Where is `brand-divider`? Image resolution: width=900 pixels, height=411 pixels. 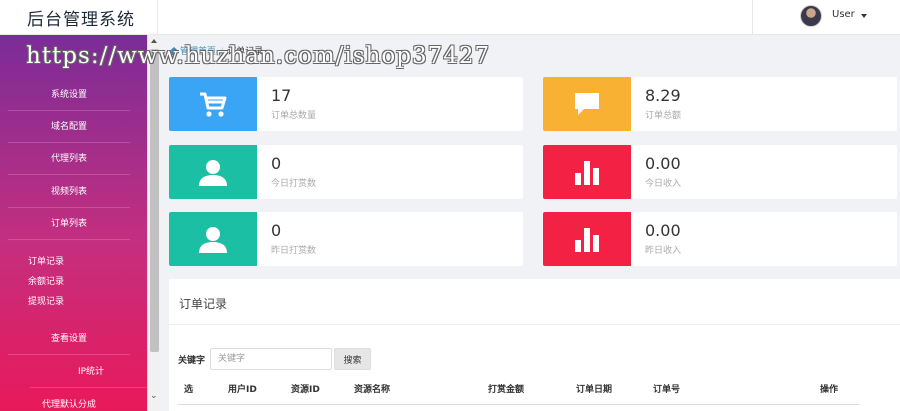
brand-divider is located at coordinates (157, 17).